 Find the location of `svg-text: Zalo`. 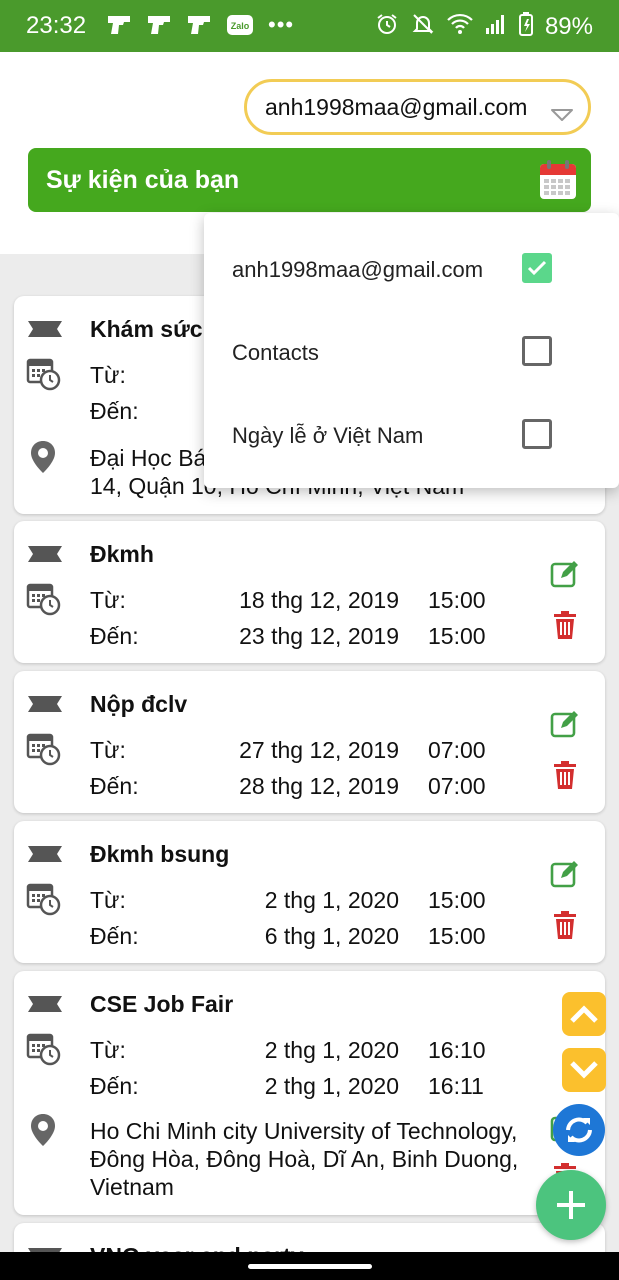

svg-text: Zalo is located at coordinates (240, 26).